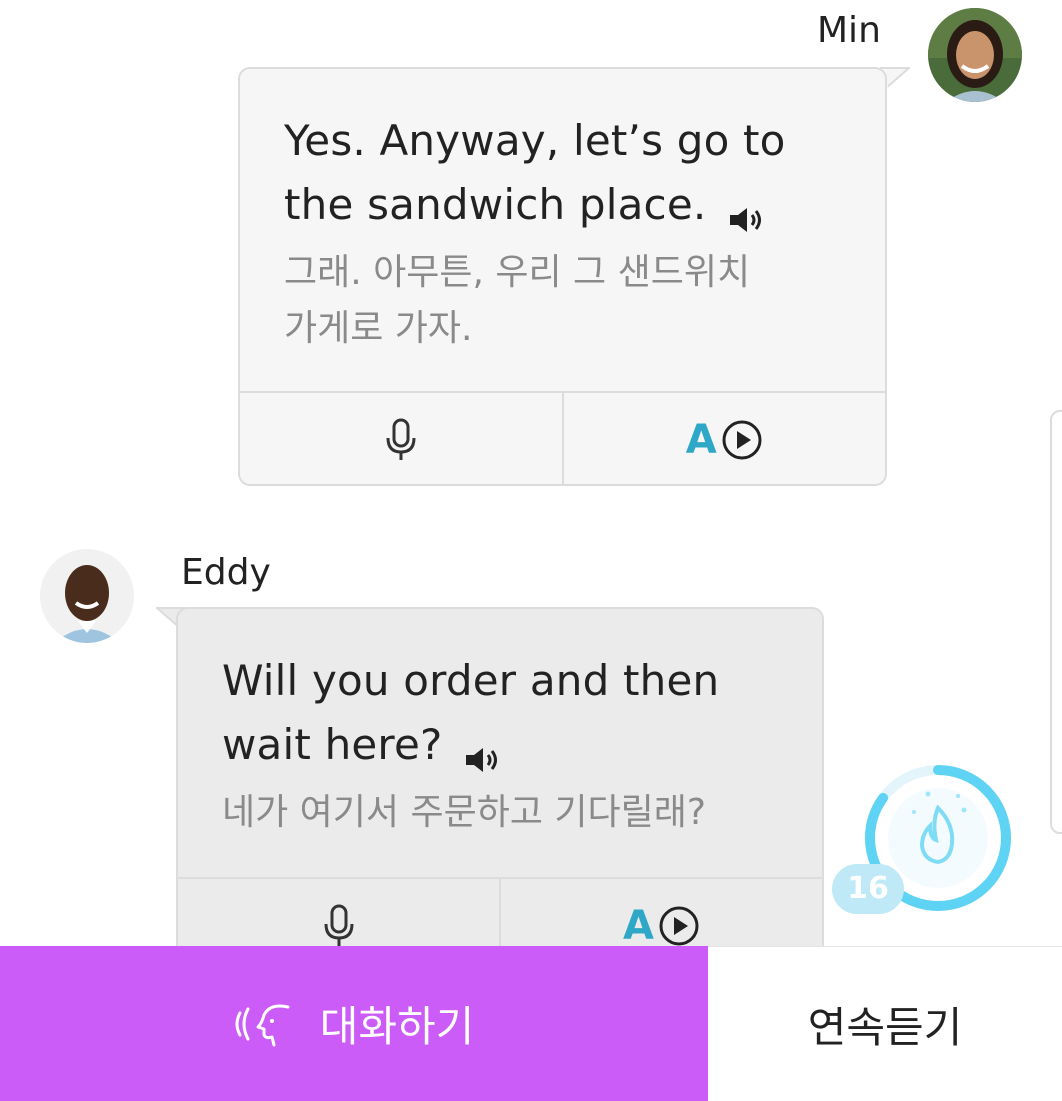 This screenshot has height=1101, width=1062. Describe the element at coordinates (87, 596) in the screenshot. I see `avatar-eddy` at that location.